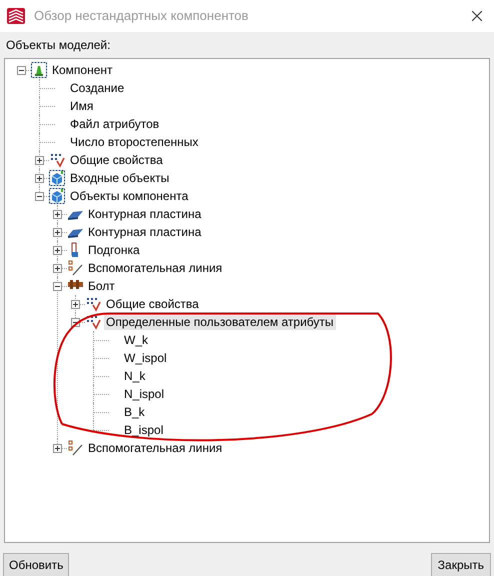 This screenshot has width=494, height=576. Describe the element at coordinates (101, 286) in the screenshot. I see `tree-item: Болт` at that location.